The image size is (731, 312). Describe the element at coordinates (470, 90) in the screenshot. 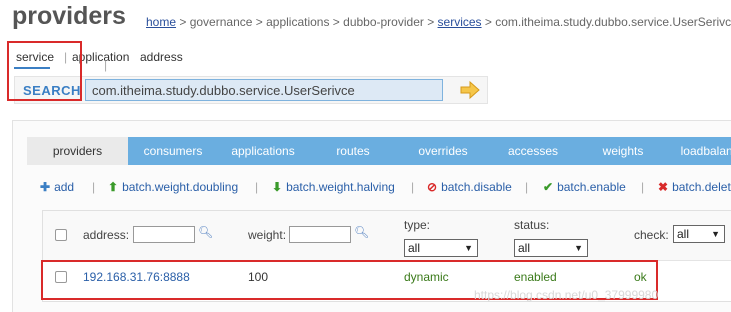

I see `search-arrow-icon` at that location.